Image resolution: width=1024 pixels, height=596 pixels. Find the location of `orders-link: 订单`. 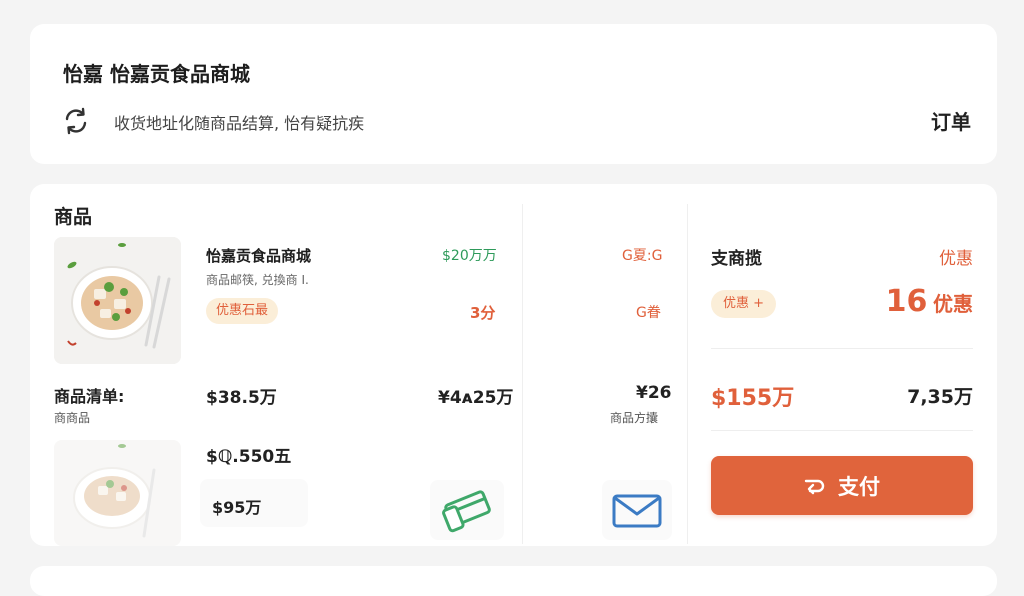

orders-link: 订单 is located at coordinates (951, 120).